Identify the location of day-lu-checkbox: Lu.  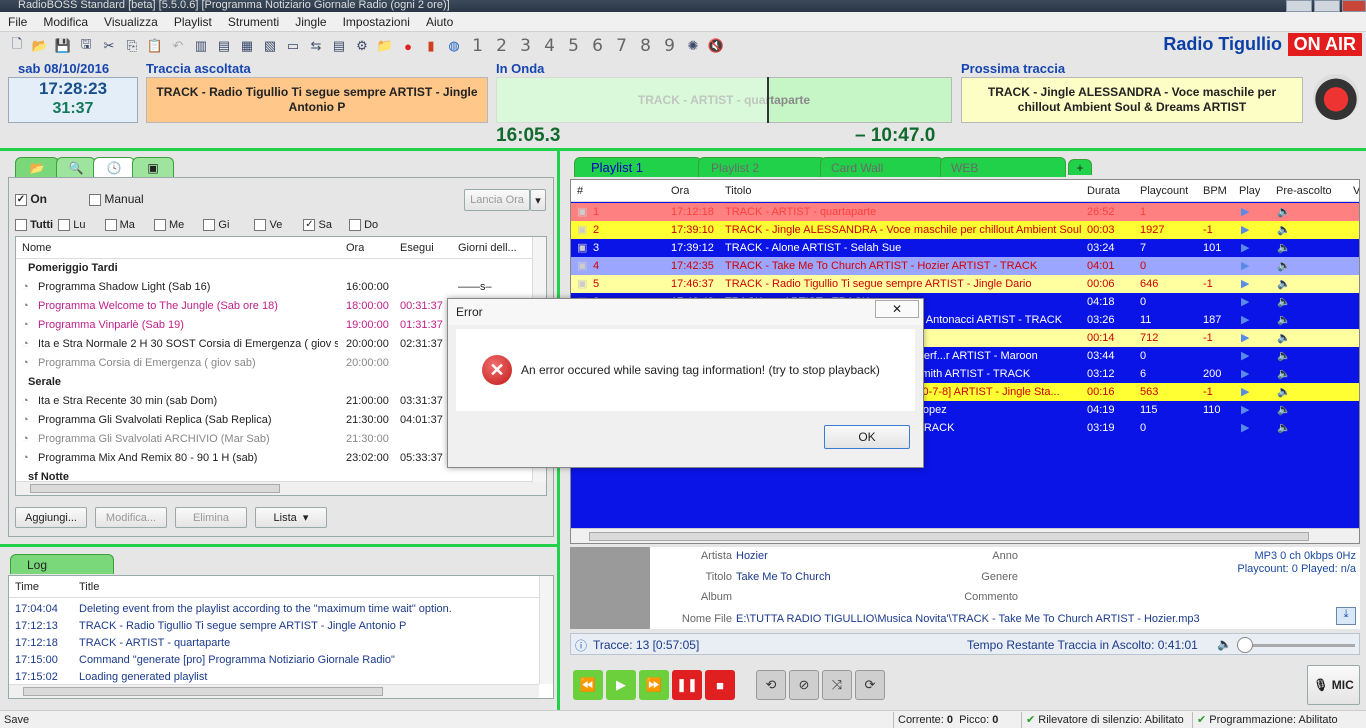
(71, 225).